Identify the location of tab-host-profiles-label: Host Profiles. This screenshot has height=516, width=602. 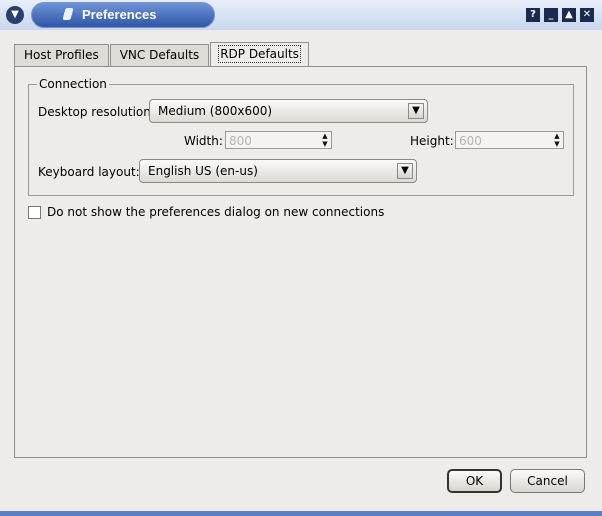
(61, 55).